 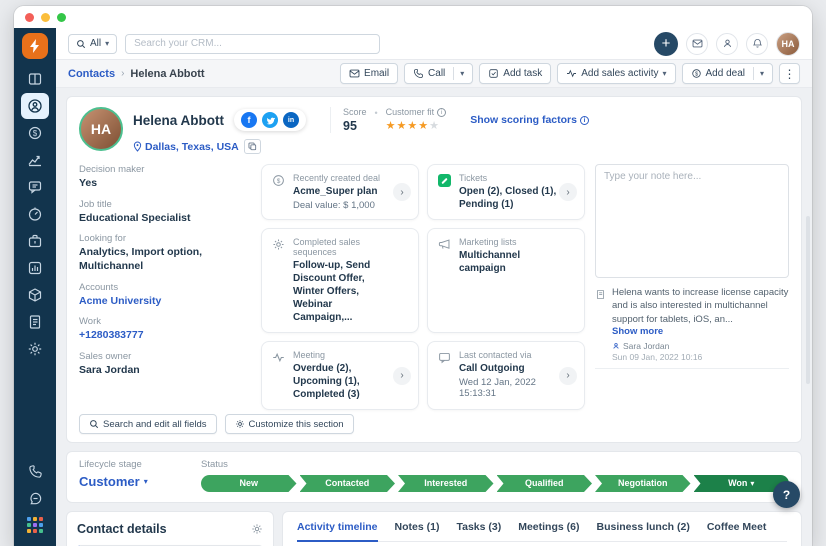 I want to click on info-icon: i, so click(x=442, y=112).